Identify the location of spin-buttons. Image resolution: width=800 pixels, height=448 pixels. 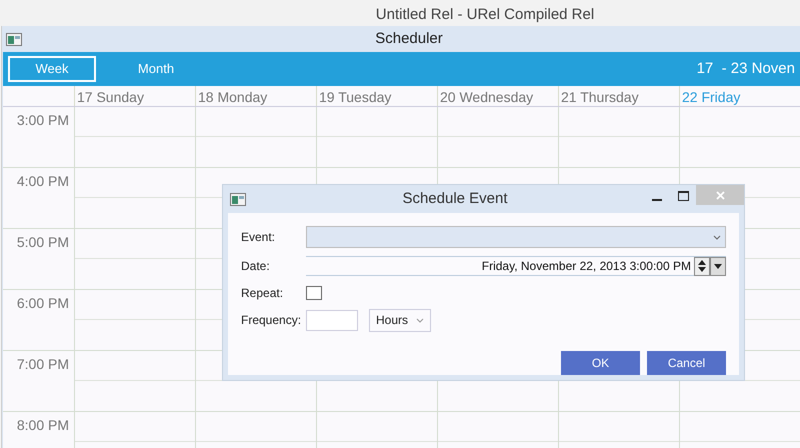
(702, 266).